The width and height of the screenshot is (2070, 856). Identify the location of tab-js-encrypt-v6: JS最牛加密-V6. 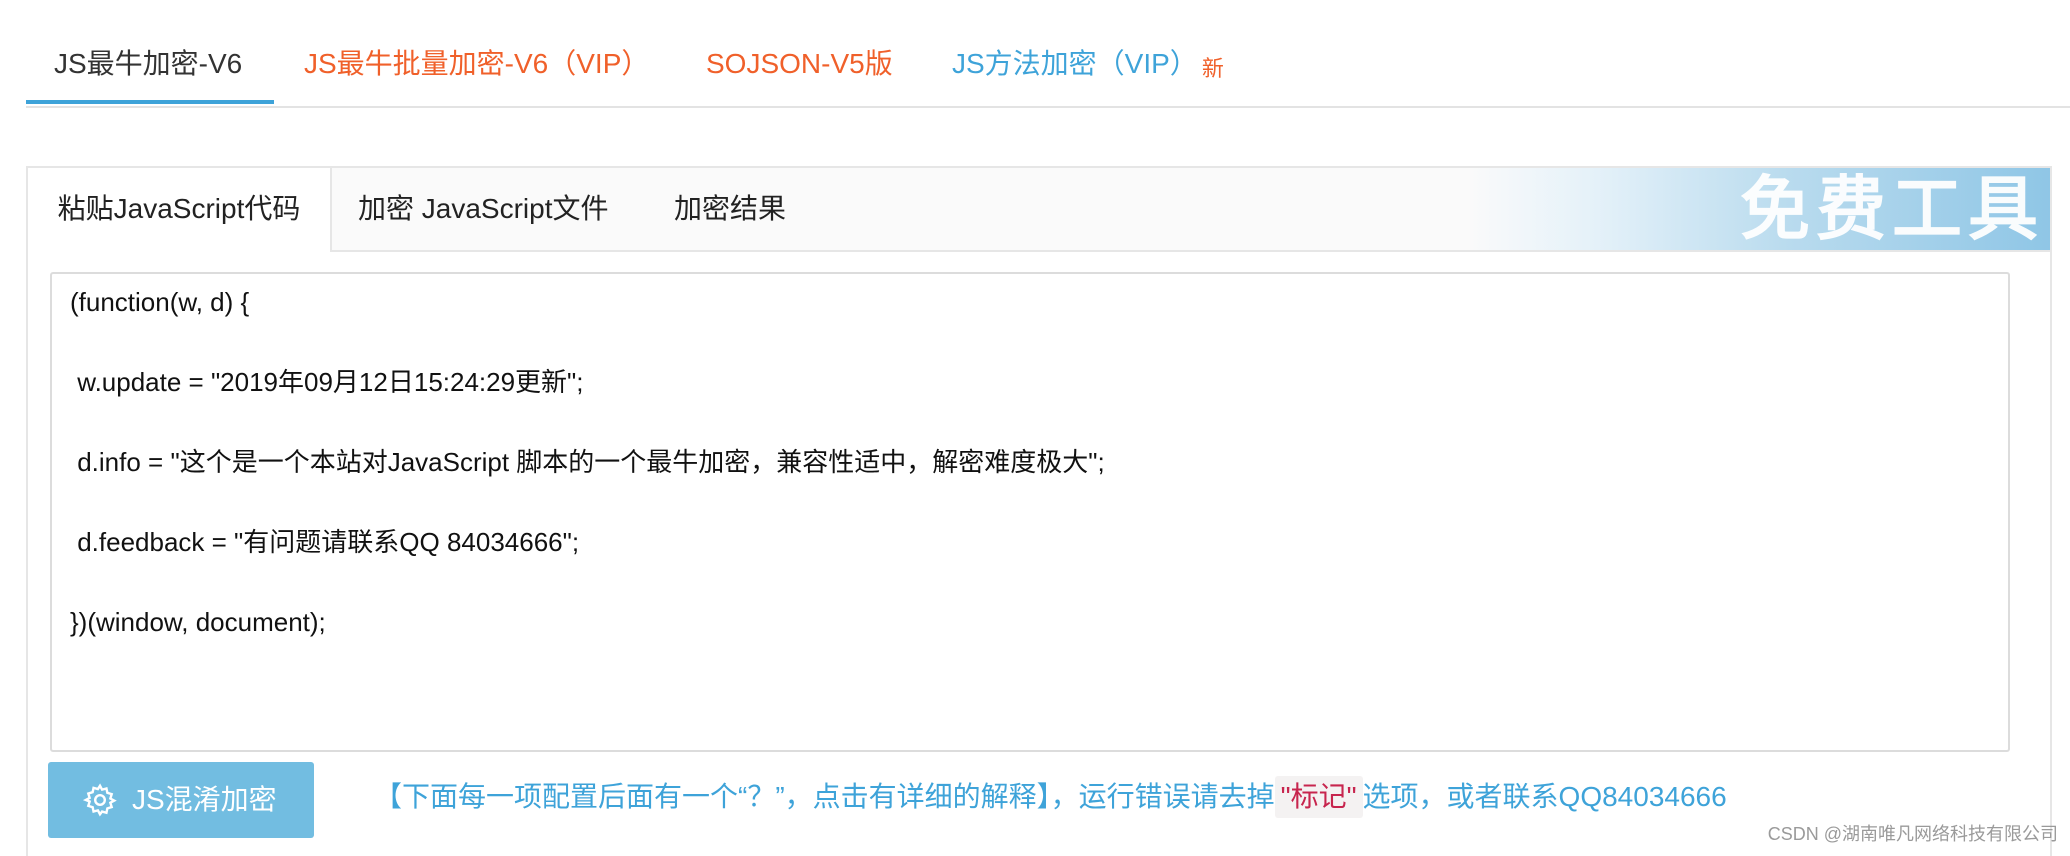
(148, 64).